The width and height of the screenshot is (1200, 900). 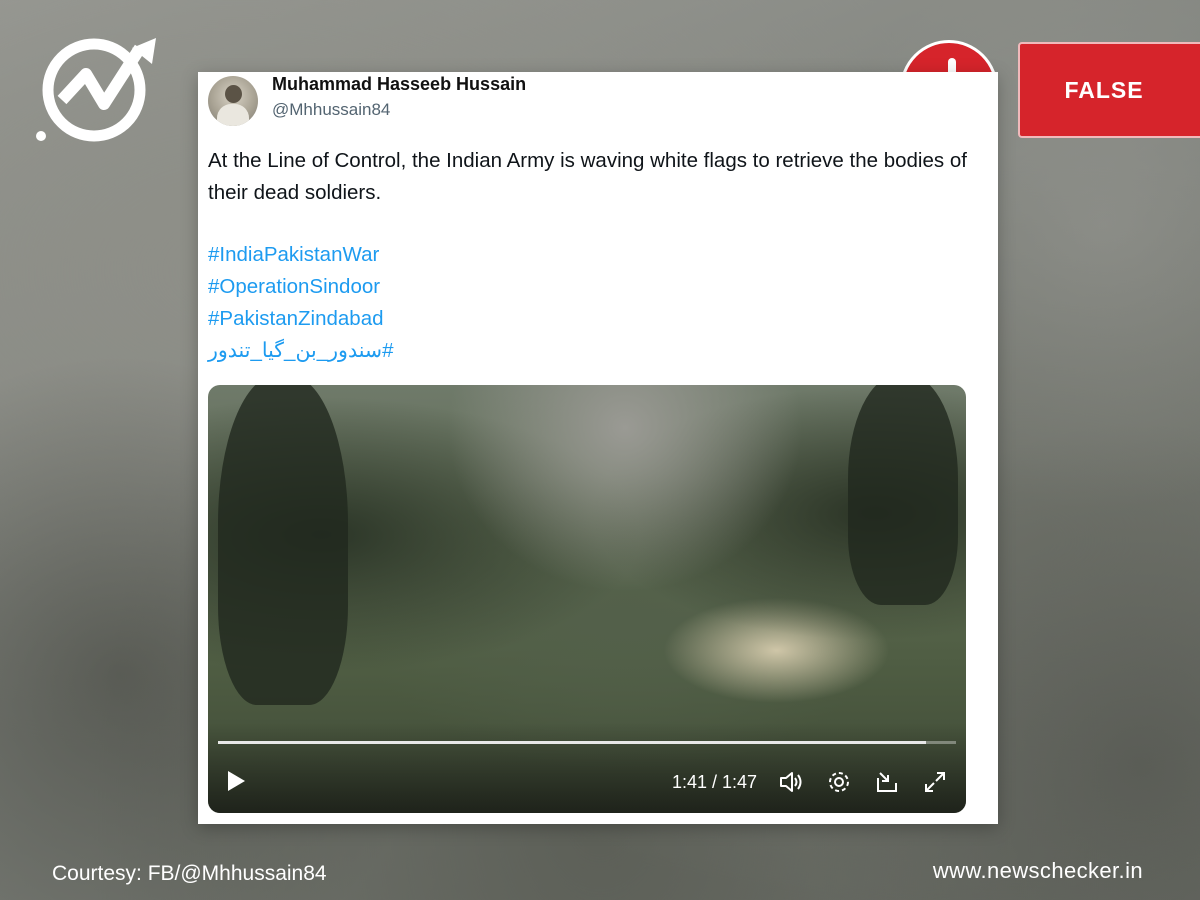 I want to click on verdict-label: FALSE, so click(x=1104, y=89).